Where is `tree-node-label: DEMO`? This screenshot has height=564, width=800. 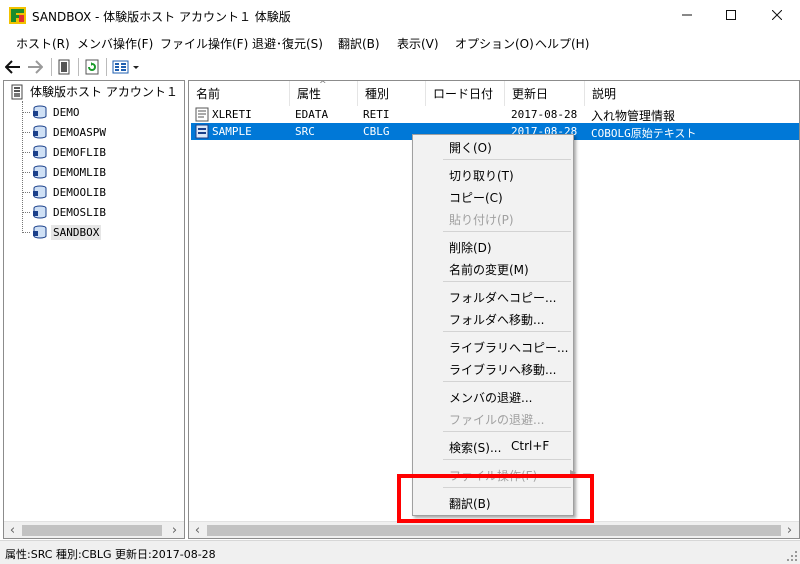
tree-node-label: DEMO is located at coordinates (66, 112).